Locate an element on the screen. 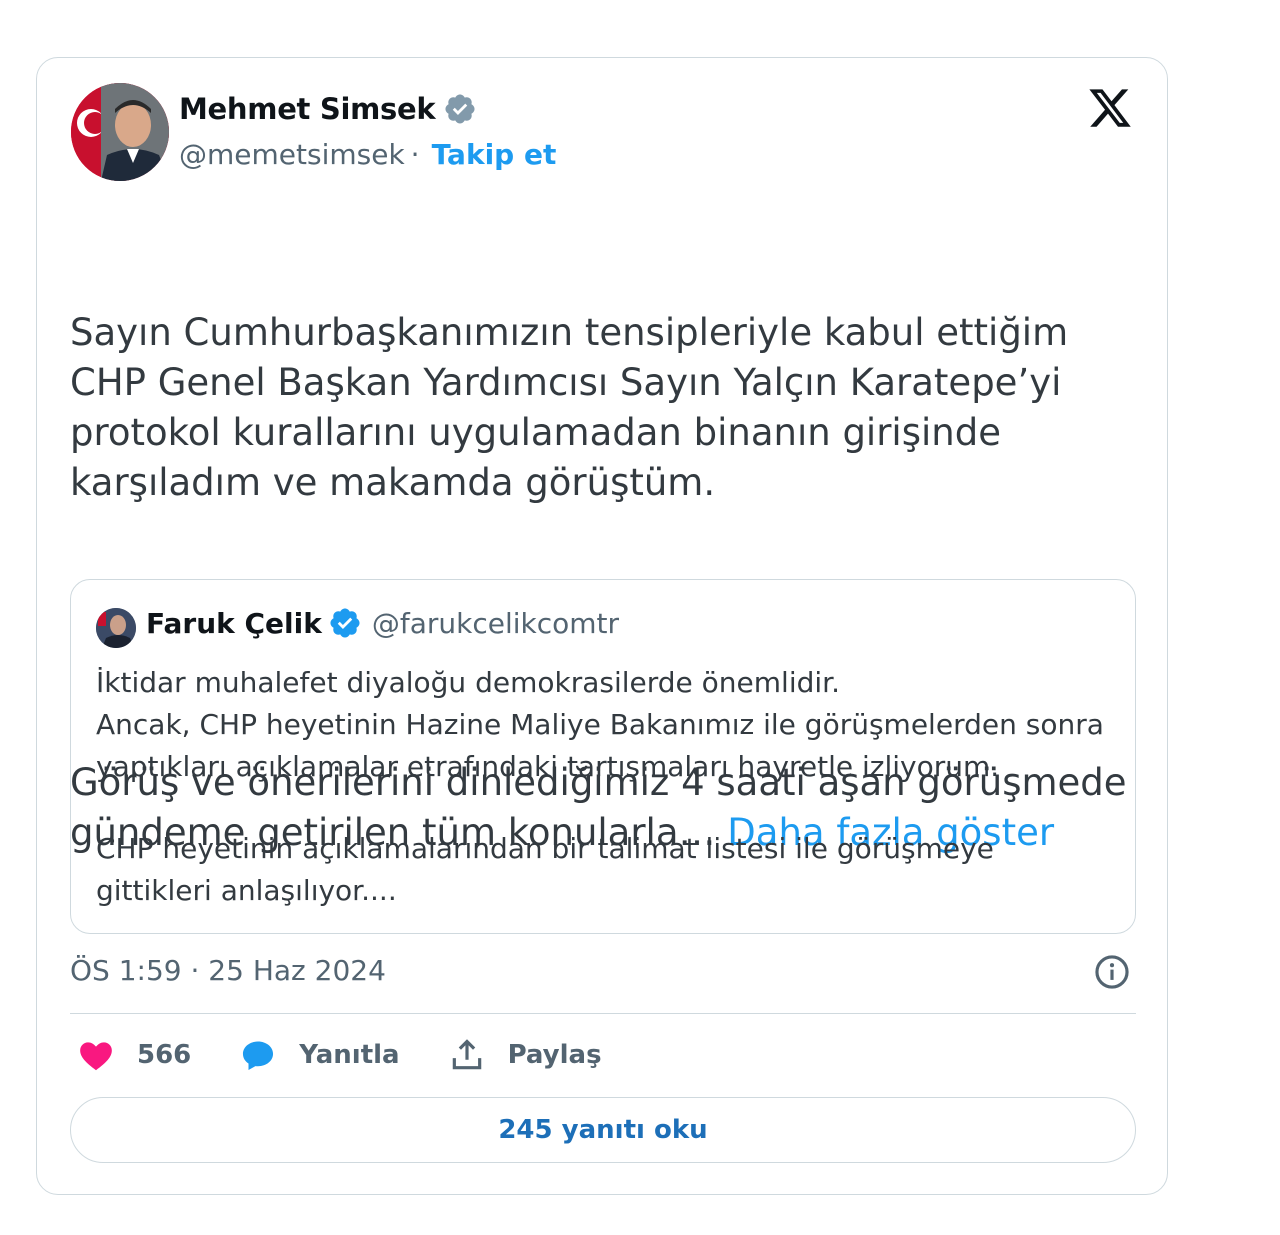  quote-author-avatar is located at coordinates (116, 628).